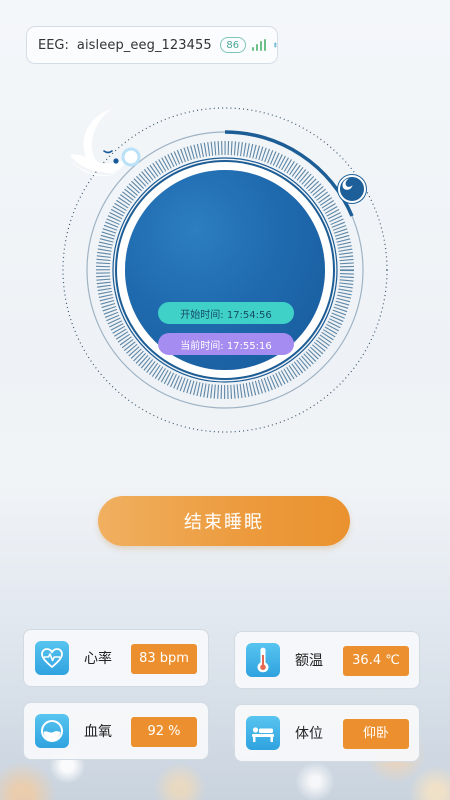 The height and width of the screenshot is (800, 450). Describe the element at coordinates (98, 732) in the screenshot. I see `blood-oxygen-label: 血氧` at that location.